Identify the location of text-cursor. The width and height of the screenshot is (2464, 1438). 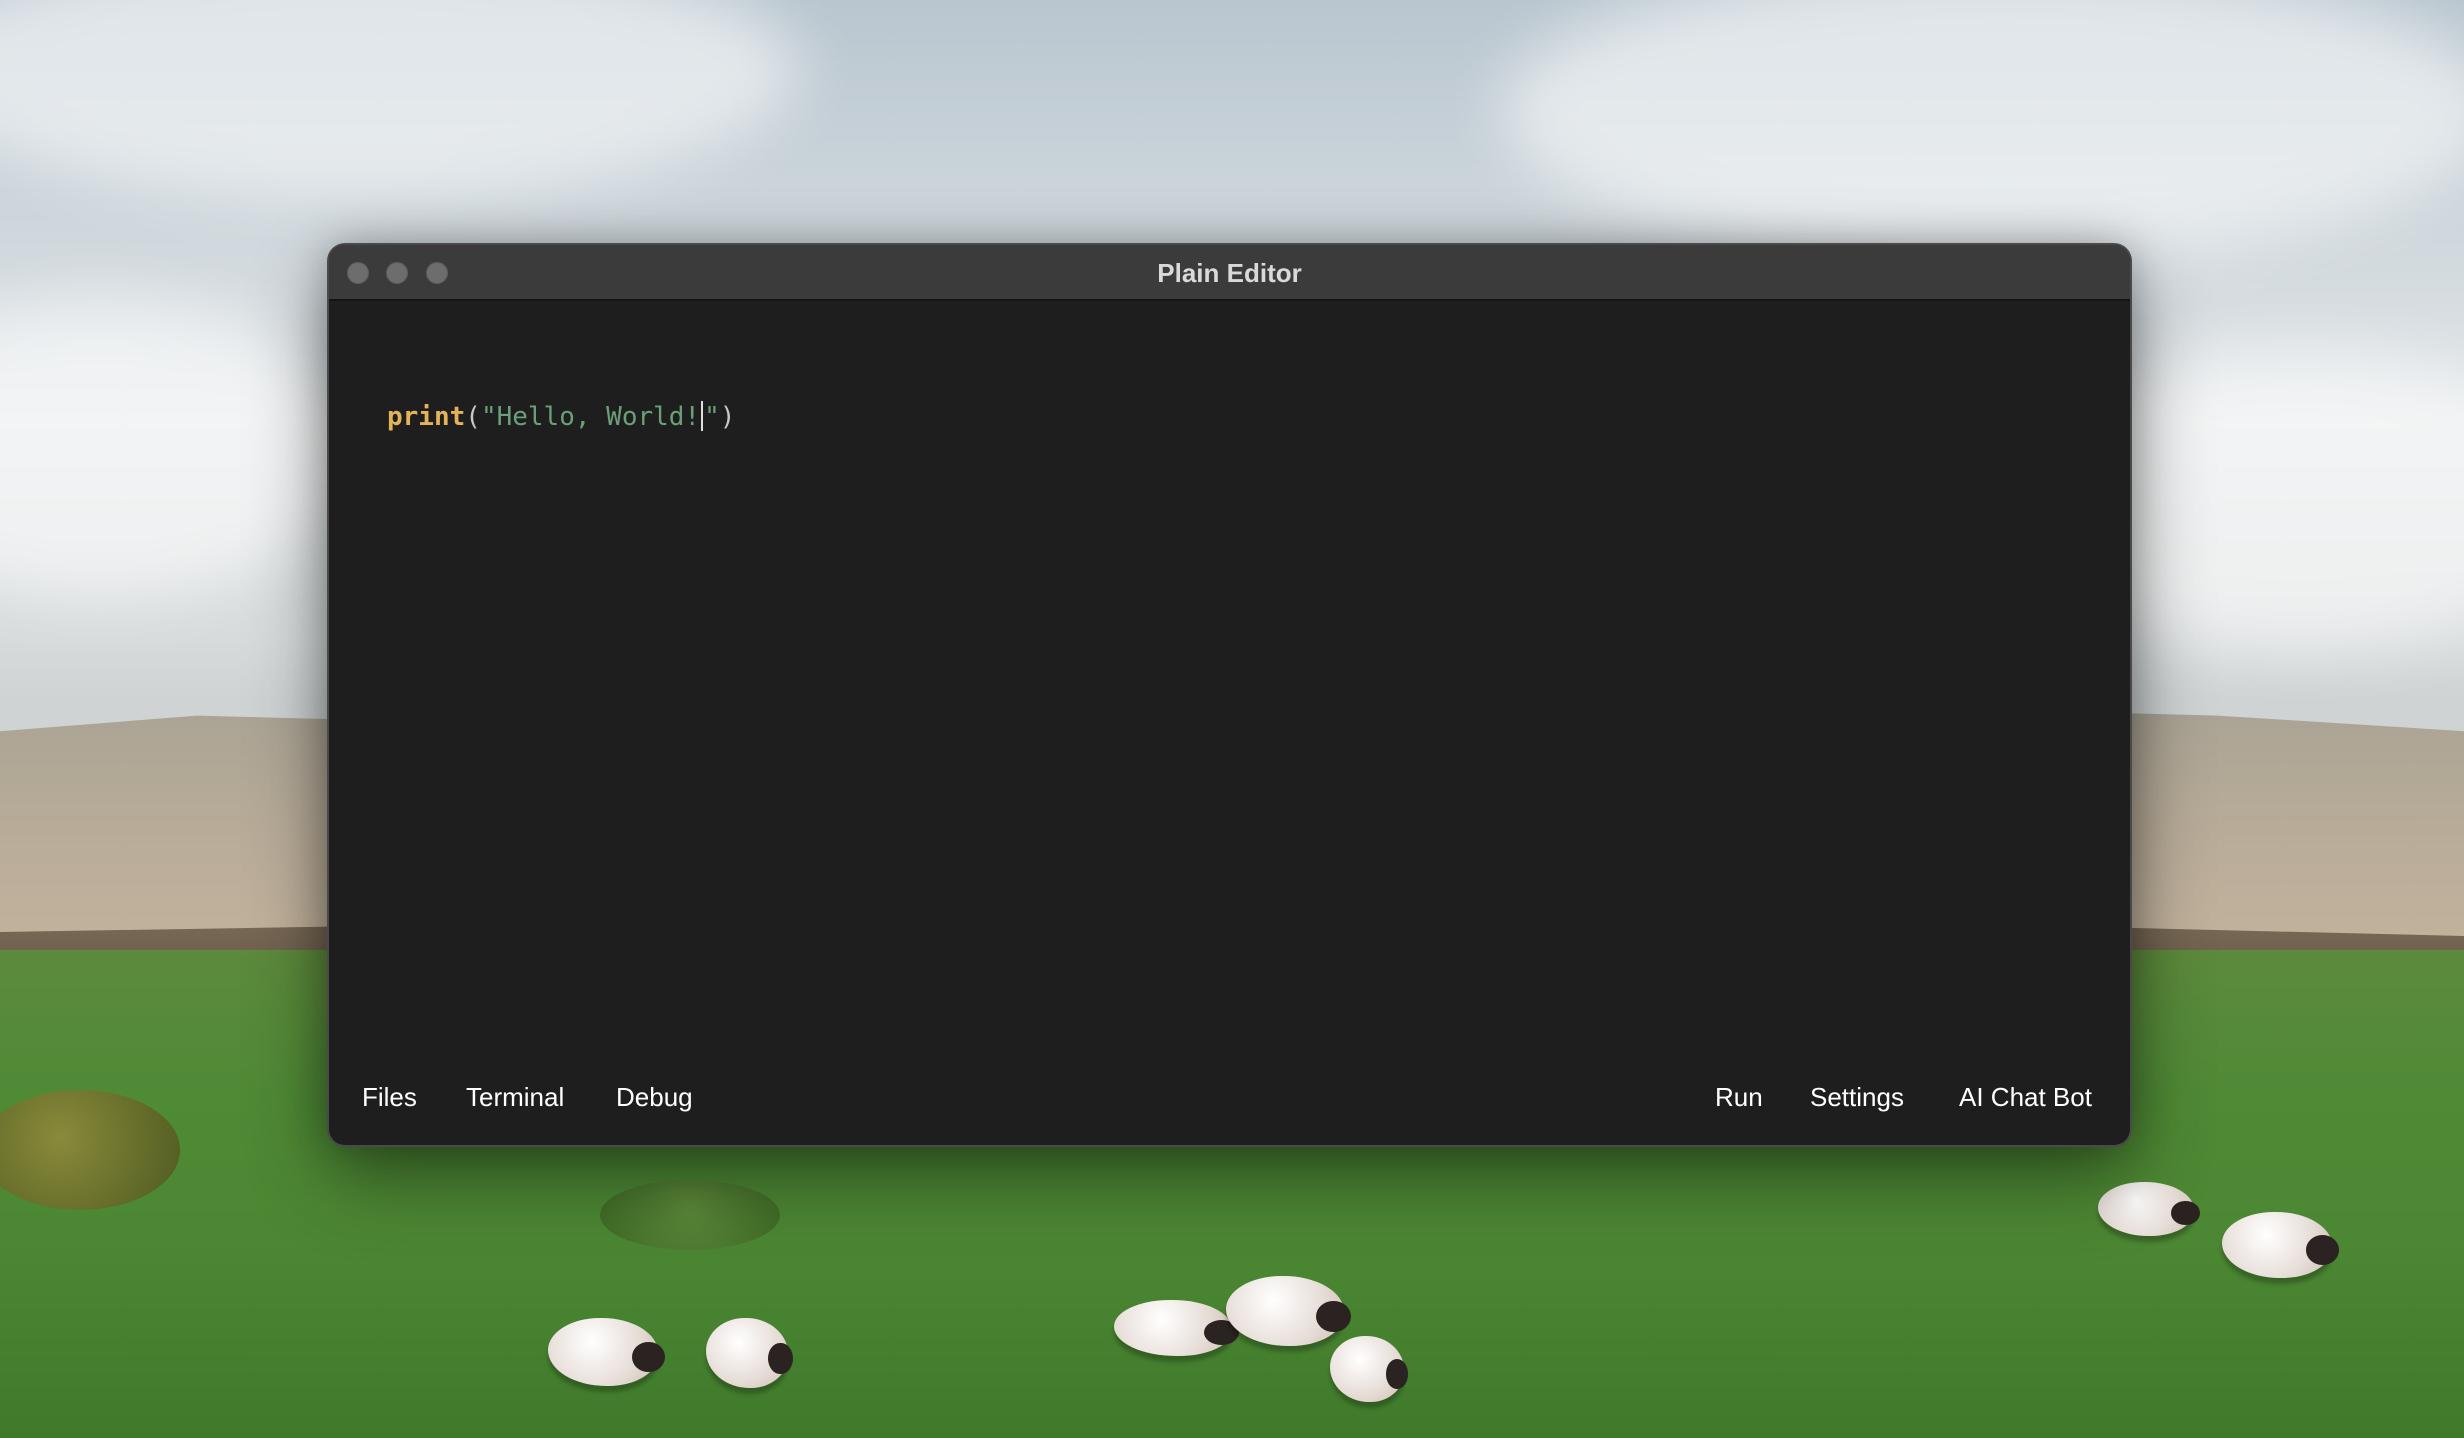
(702, 416).